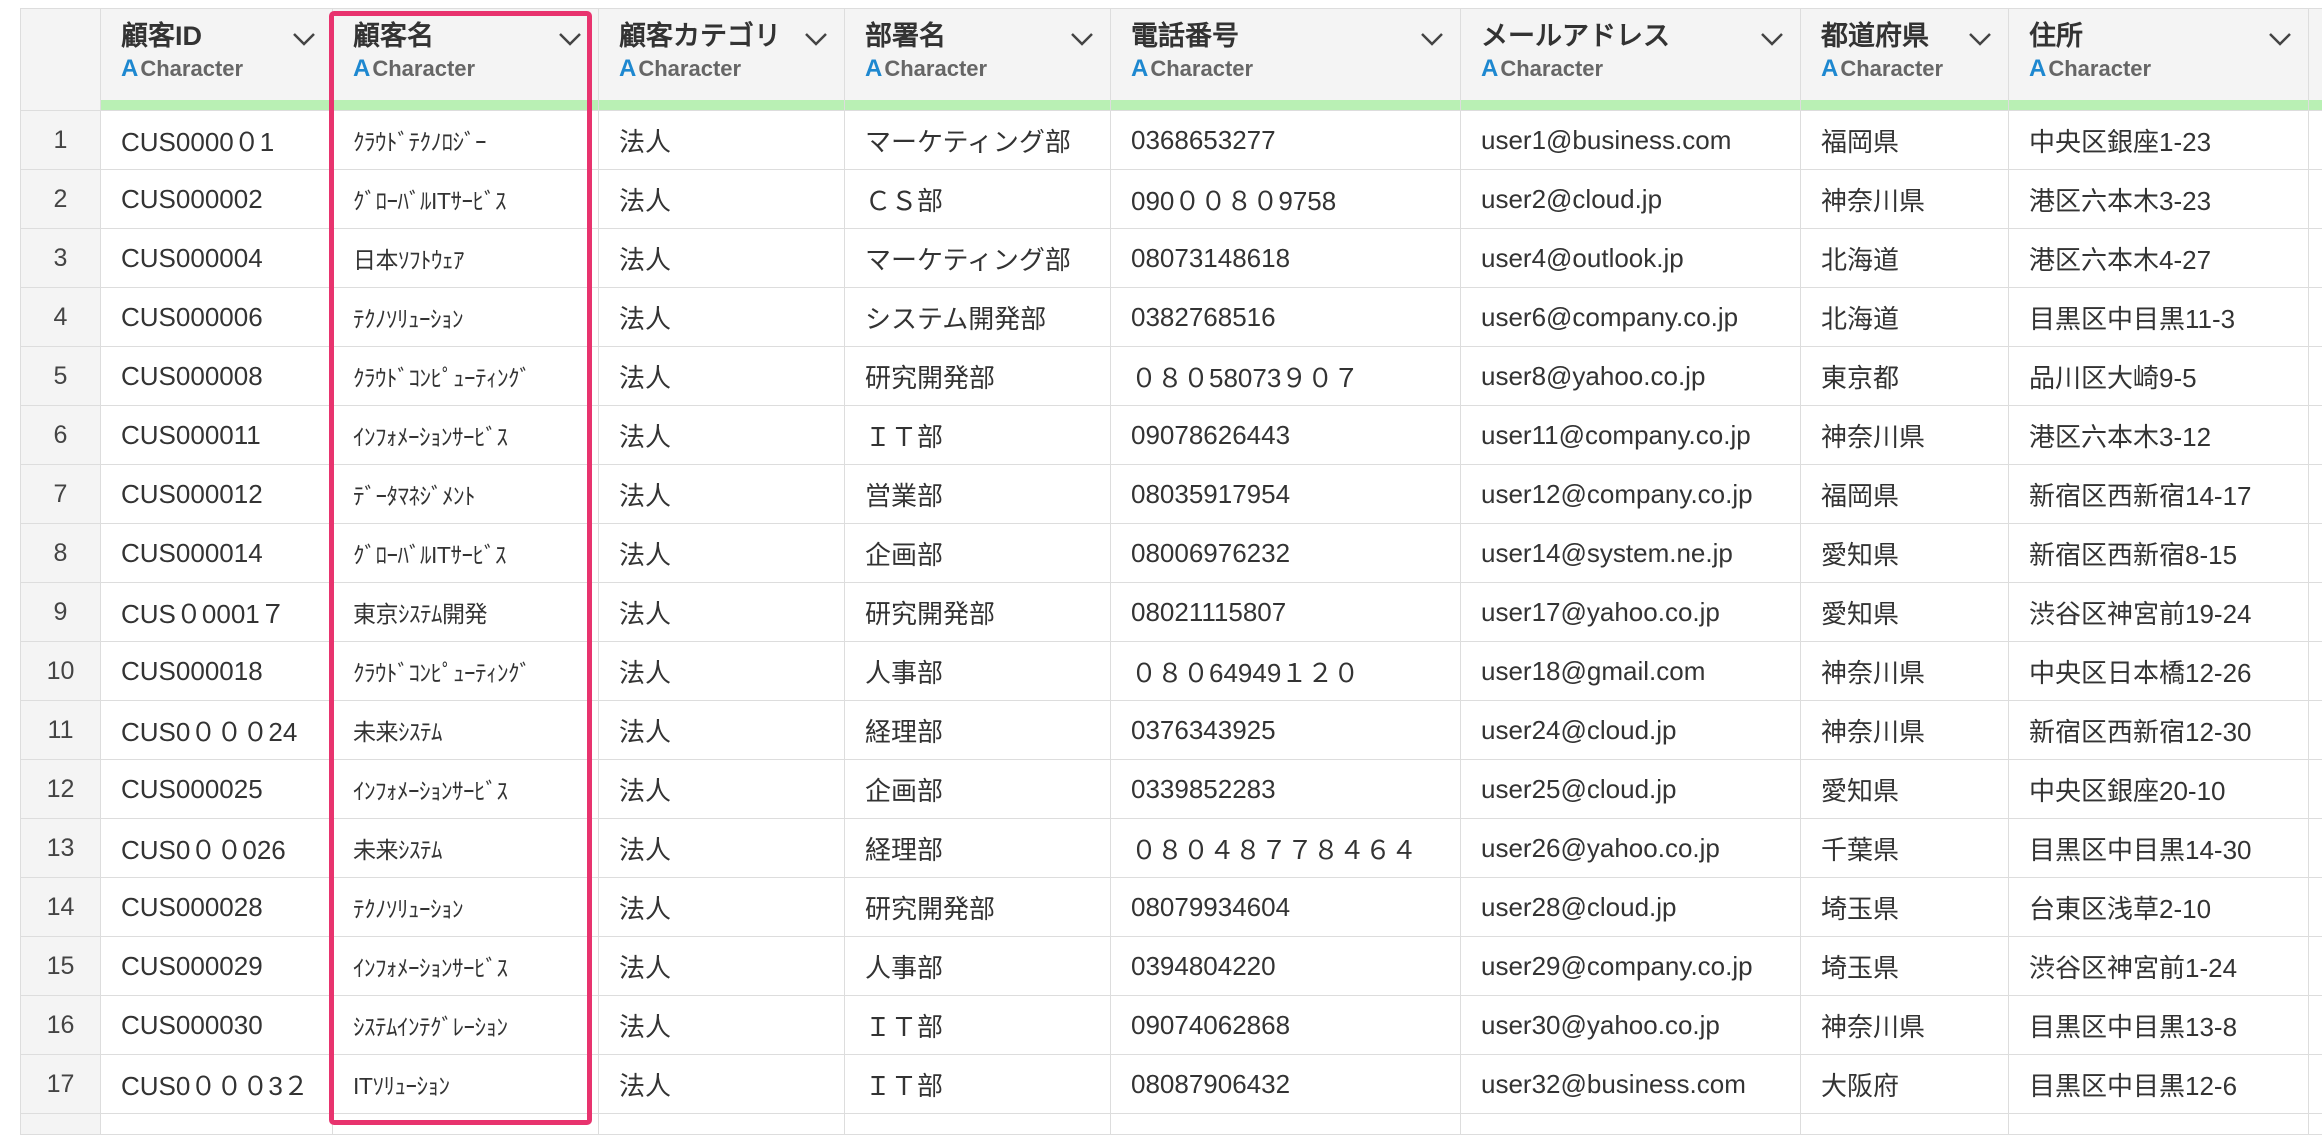  Describe the element at coordinates (1630, 376) in the screenshot. I see `cell-email: user8@yahoo.co.jp` at that location.